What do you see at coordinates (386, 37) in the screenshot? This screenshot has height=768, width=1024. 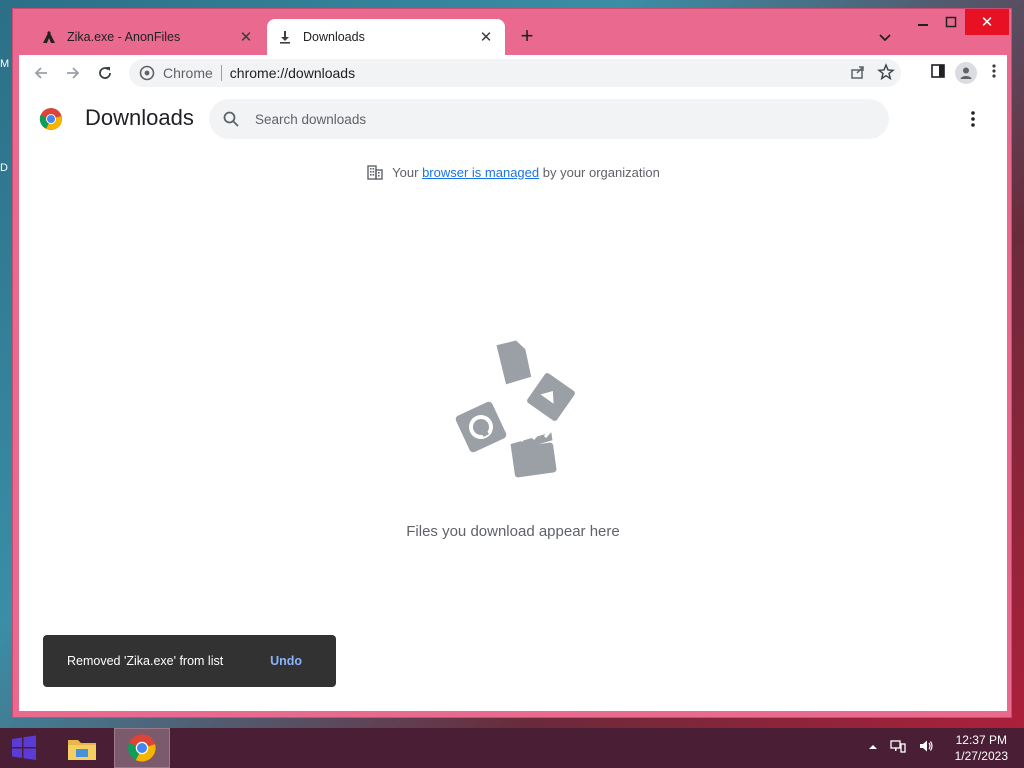 I see `tab-downloads: Downloads ✕` at bounding box center [386, 37].